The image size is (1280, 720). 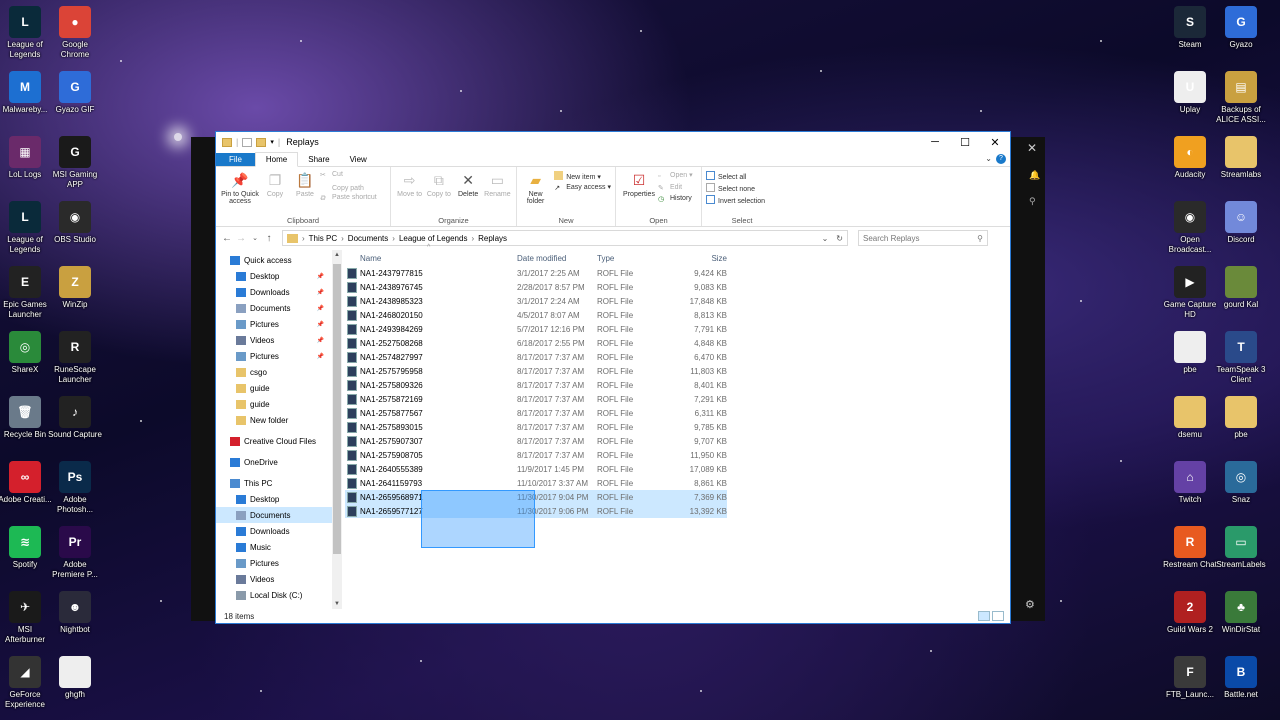 I want to click on nav-item: Music, so click(x=274, y=547).